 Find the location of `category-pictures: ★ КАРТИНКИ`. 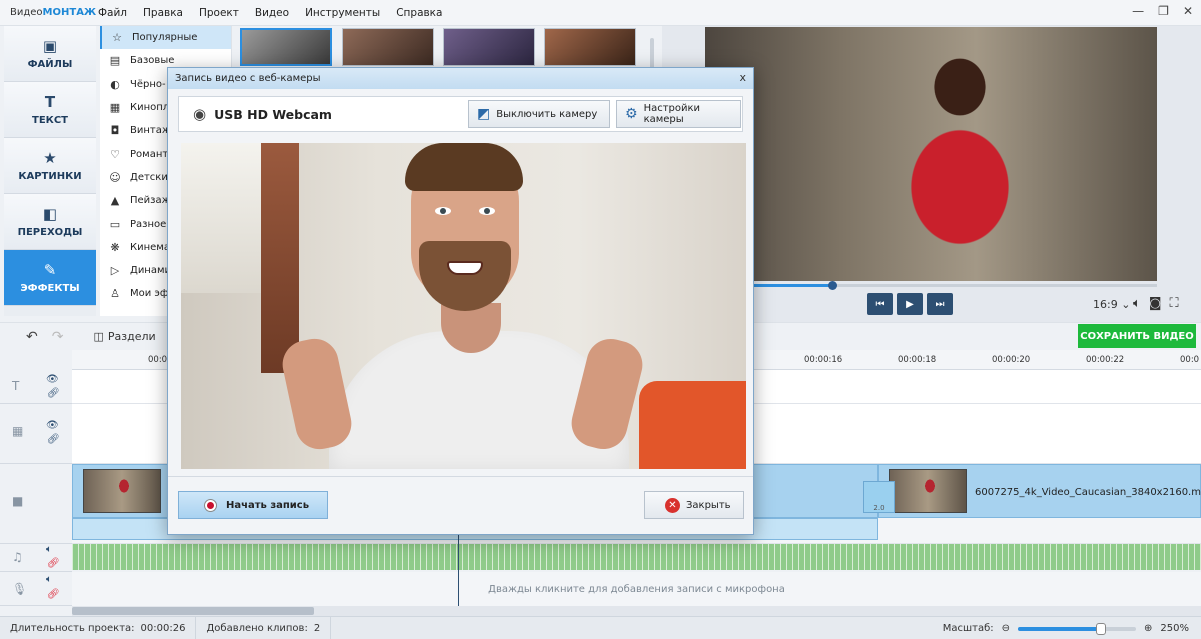

category-pictures: ★ КАРТИНКИ is located at coordinates (50, 166).